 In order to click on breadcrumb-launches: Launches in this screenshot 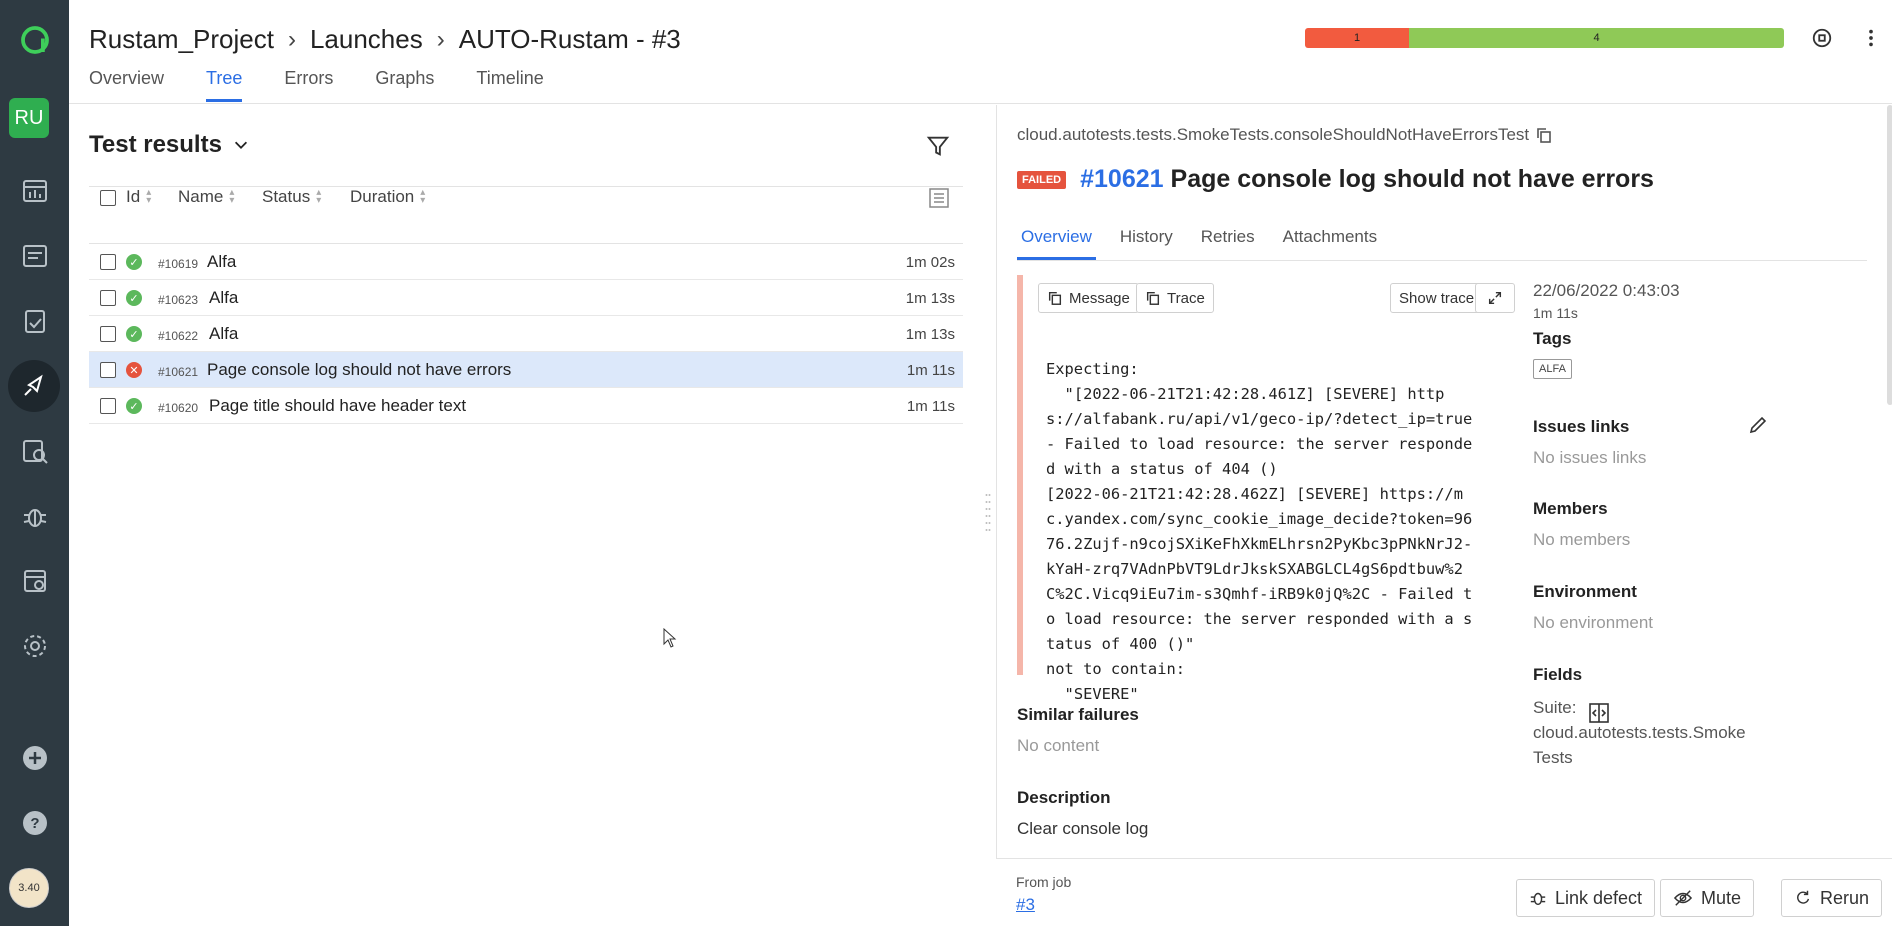, I will do `click(366, 39)`.